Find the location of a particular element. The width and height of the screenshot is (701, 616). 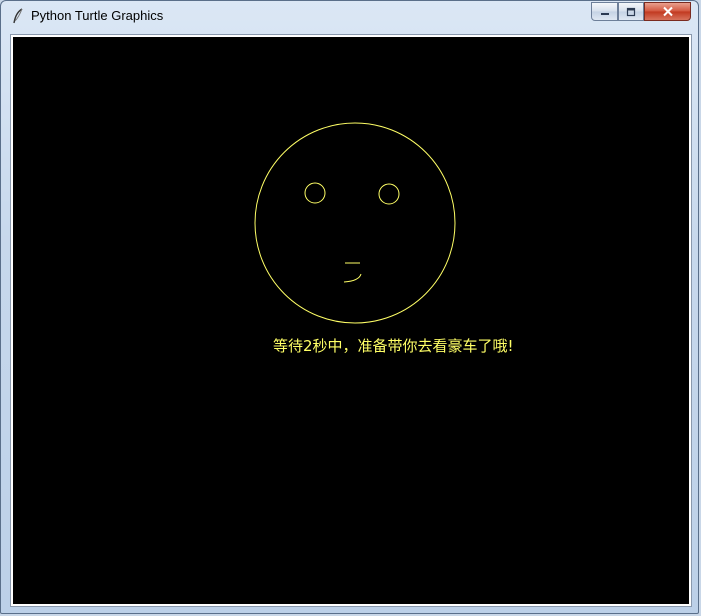

minimize-icon is located at coordinates (604, 13).